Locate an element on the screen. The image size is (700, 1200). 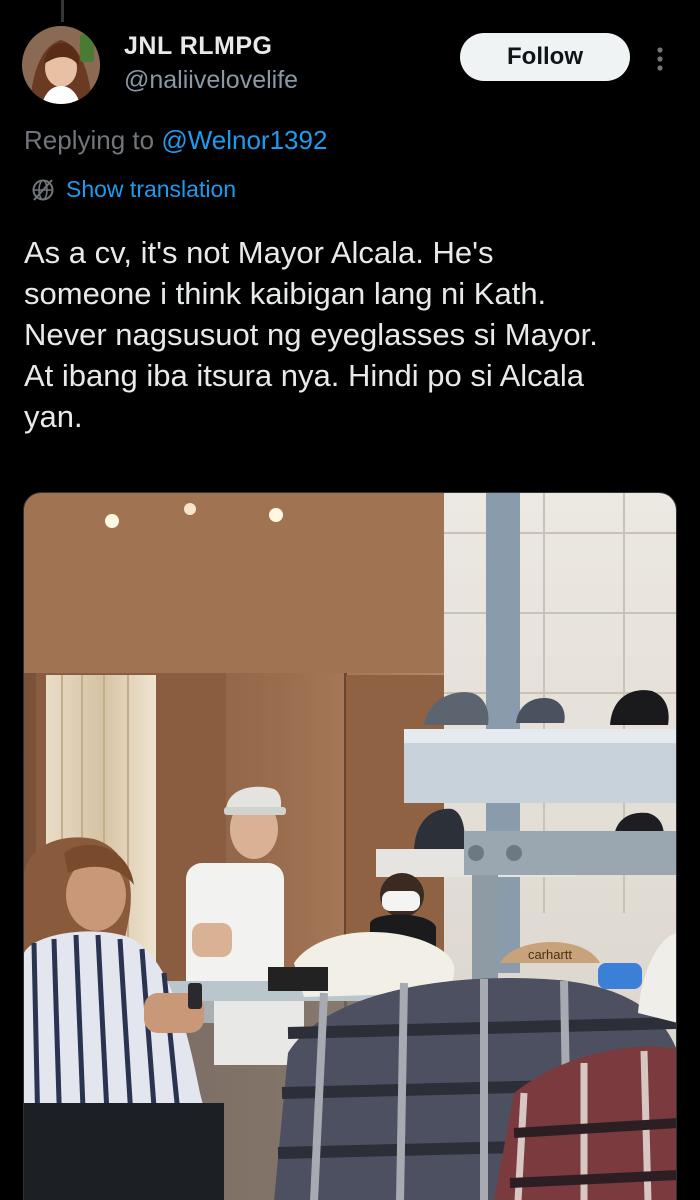
replying-mention-link: @Welnor1392 is located at coordinates (244, 140).